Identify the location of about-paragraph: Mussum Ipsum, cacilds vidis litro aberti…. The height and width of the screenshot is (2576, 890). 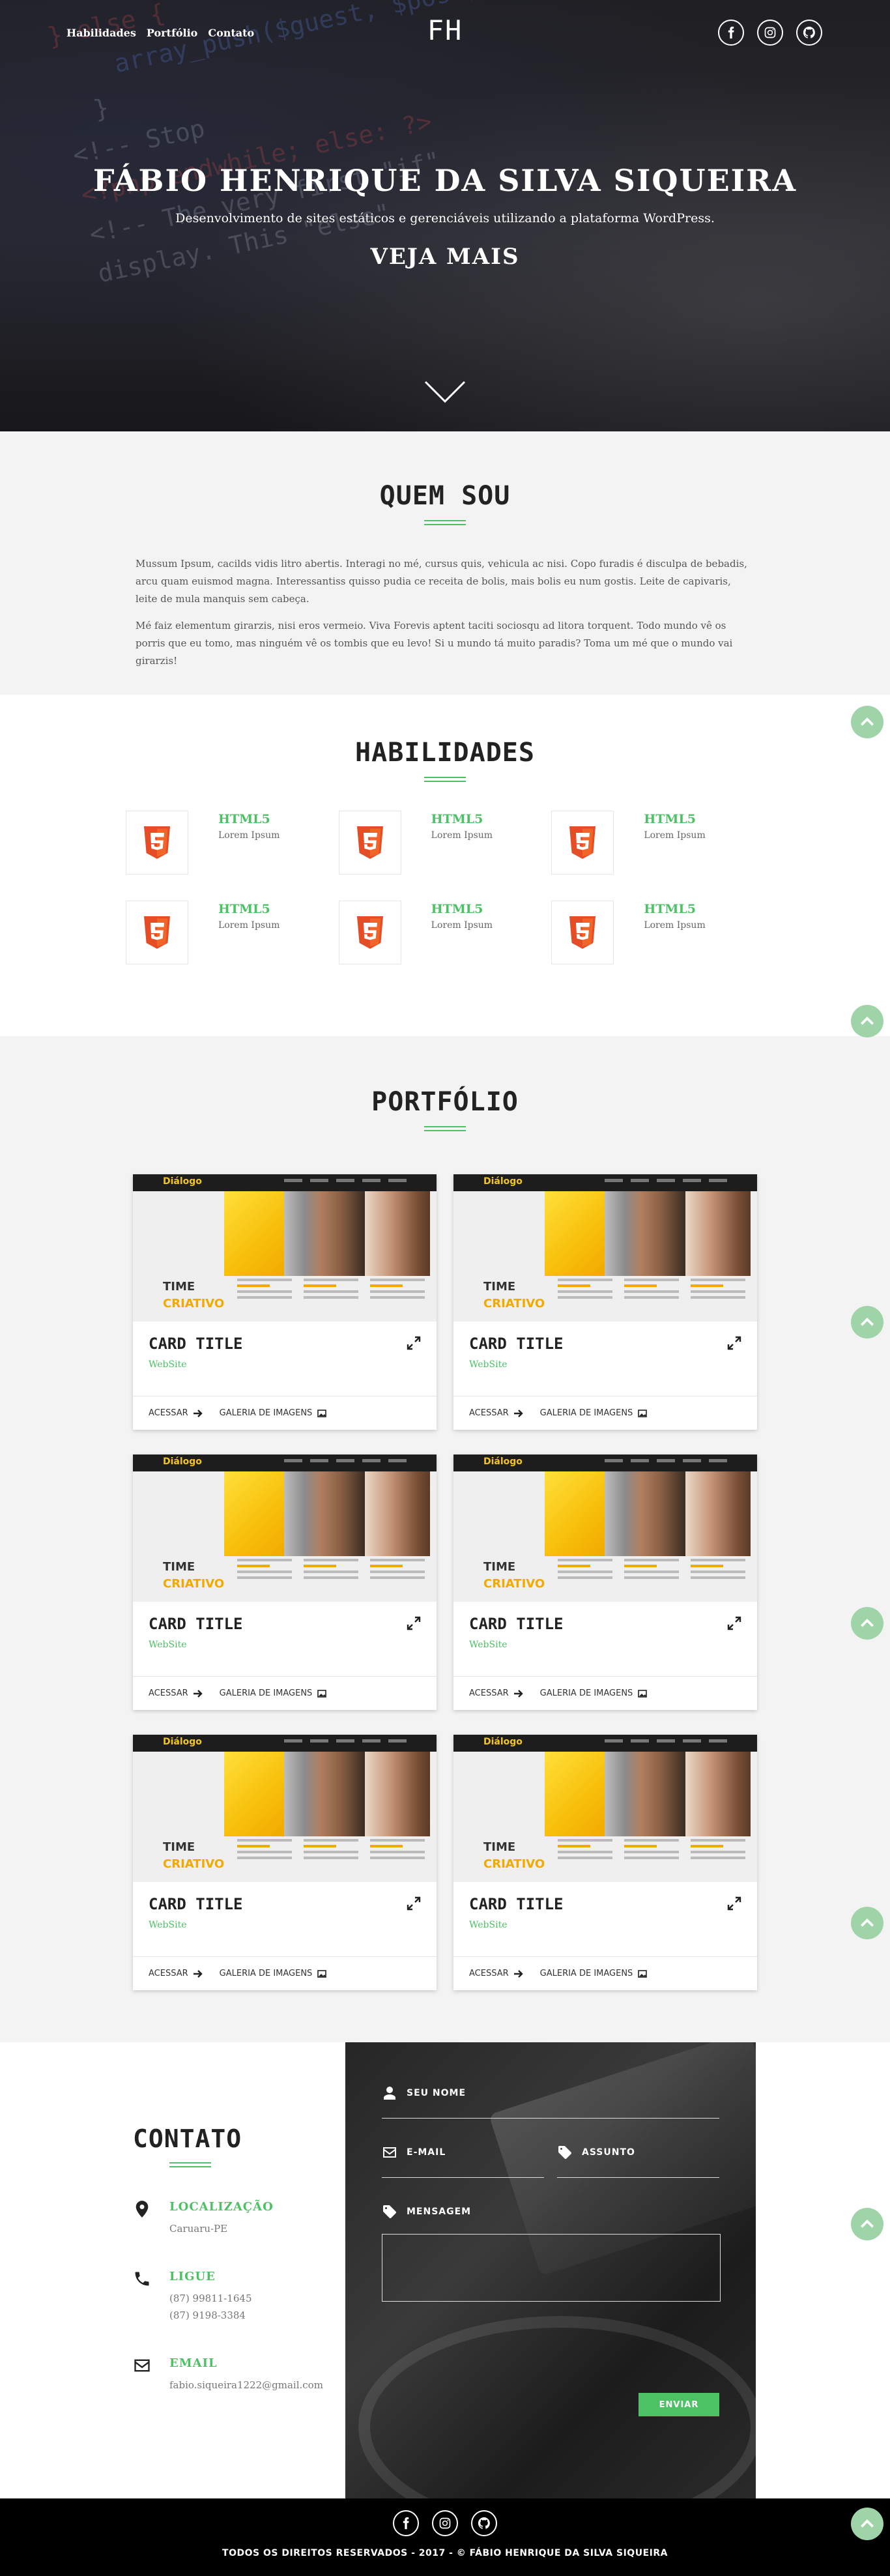
(442, 581).